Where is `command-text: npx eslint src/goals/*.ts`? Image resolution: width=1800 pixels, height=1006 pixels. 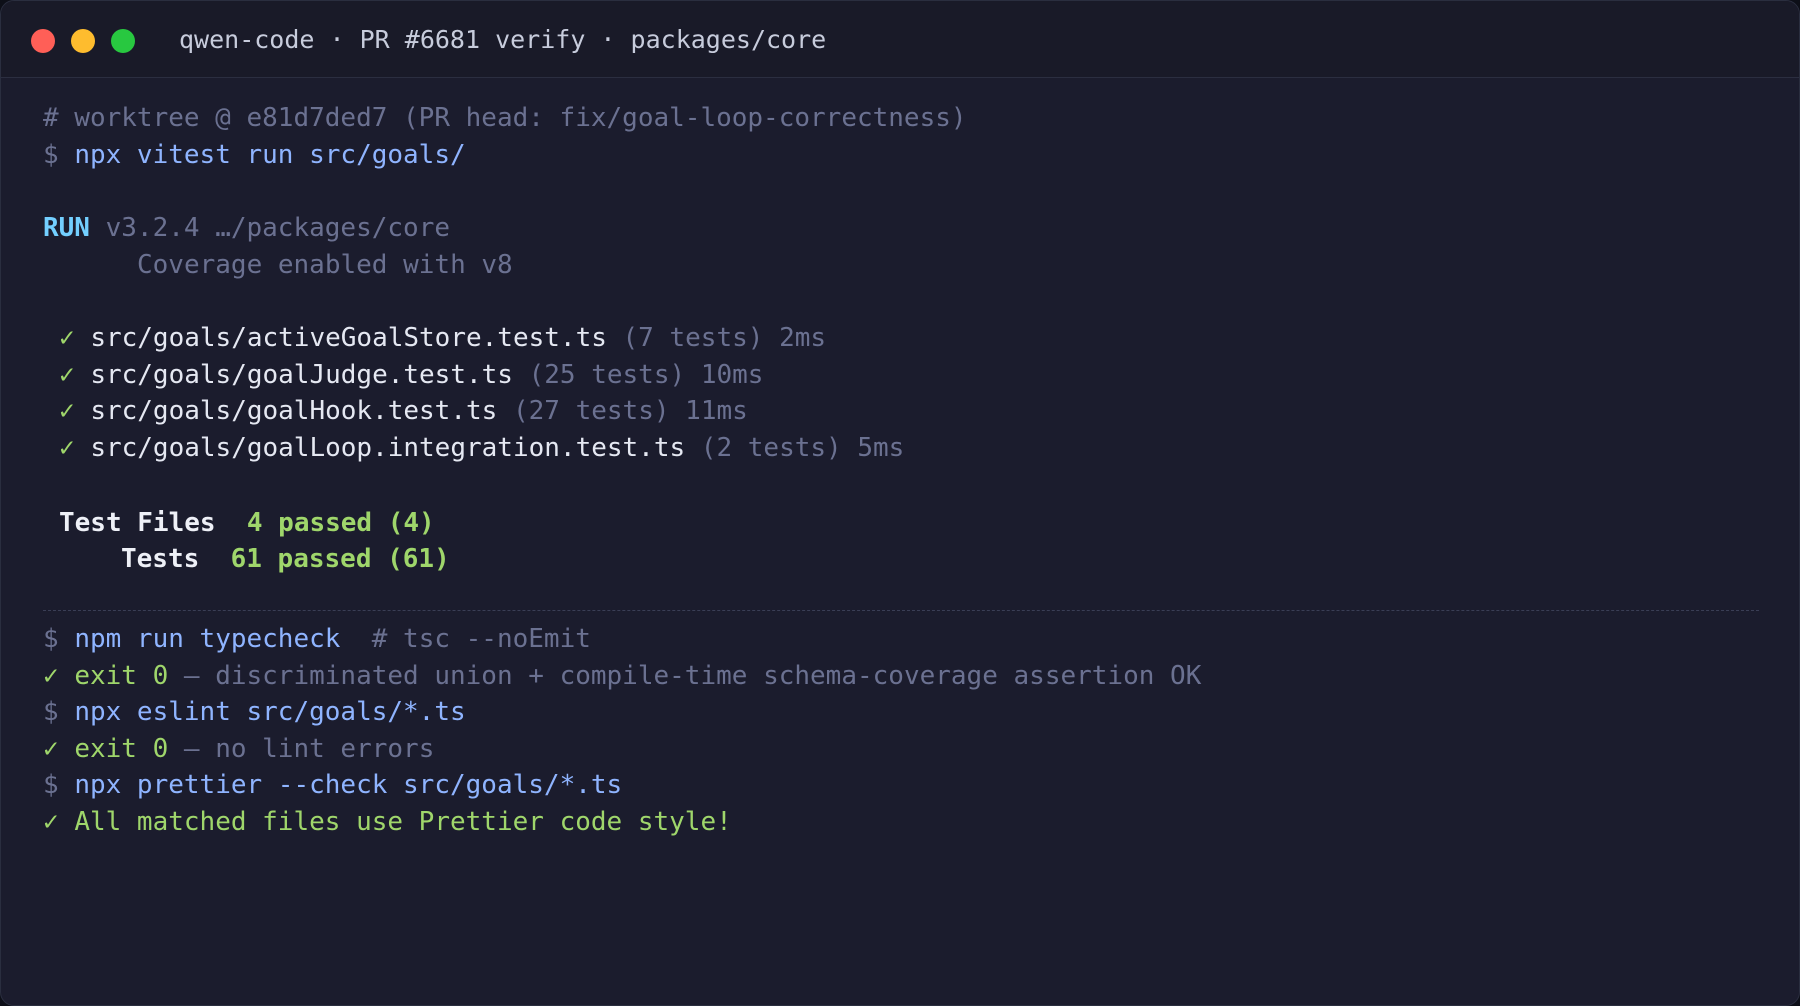
command-text: npx eslint src/goals/*.ts is located at coordinates (270, 712).